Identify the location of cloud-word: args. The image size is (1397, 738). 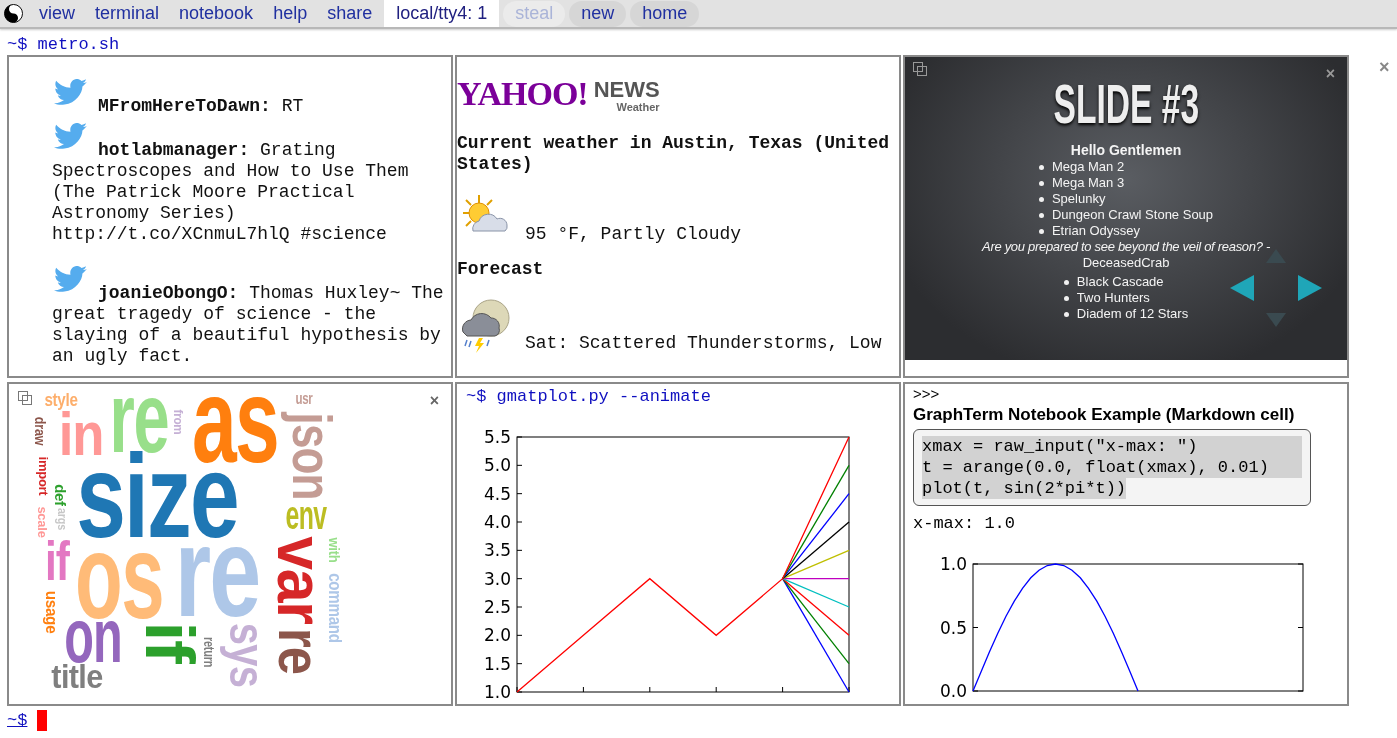
(61, 519).